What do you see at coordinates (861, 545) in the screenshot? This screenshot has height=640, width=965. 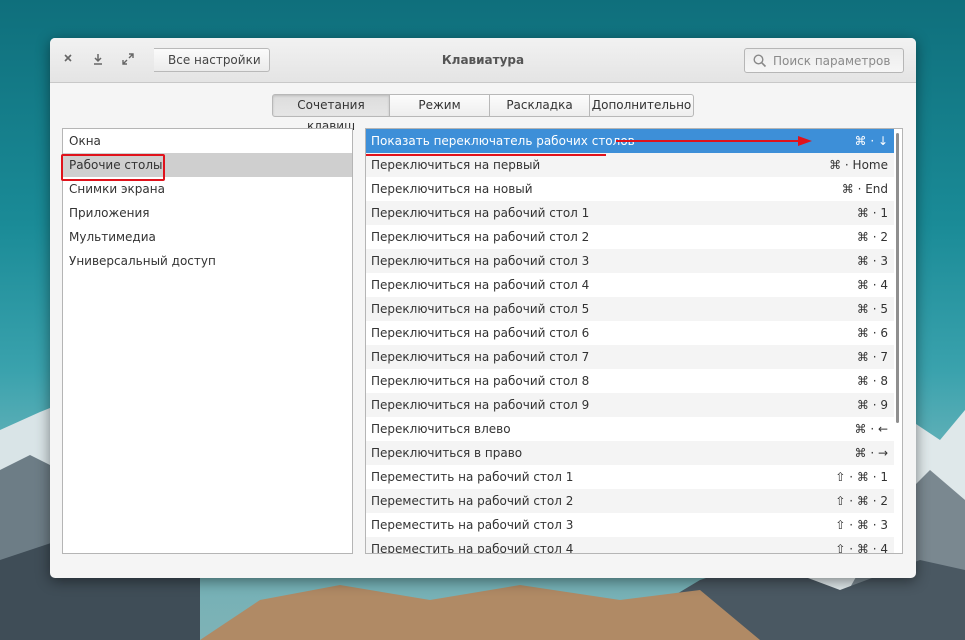 I see `shortcut-key: ⇧ · ⌘ · 4` at bounding box center [861, 545].